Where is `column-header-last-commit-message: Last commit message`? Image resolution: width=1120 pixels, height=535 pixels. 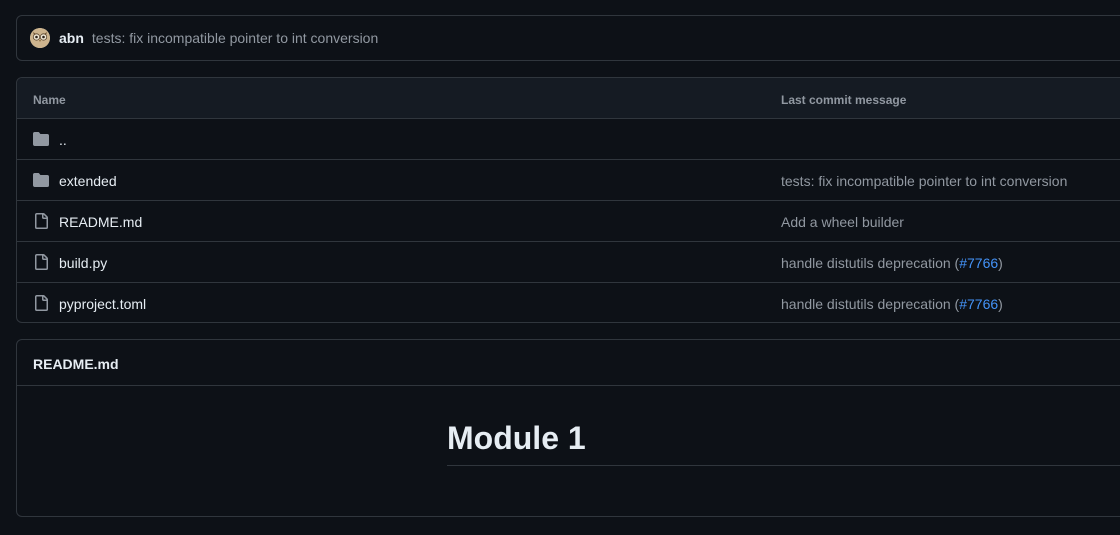
column-header-last-commit-message: Last commit message is located at coordinates (844, 100).